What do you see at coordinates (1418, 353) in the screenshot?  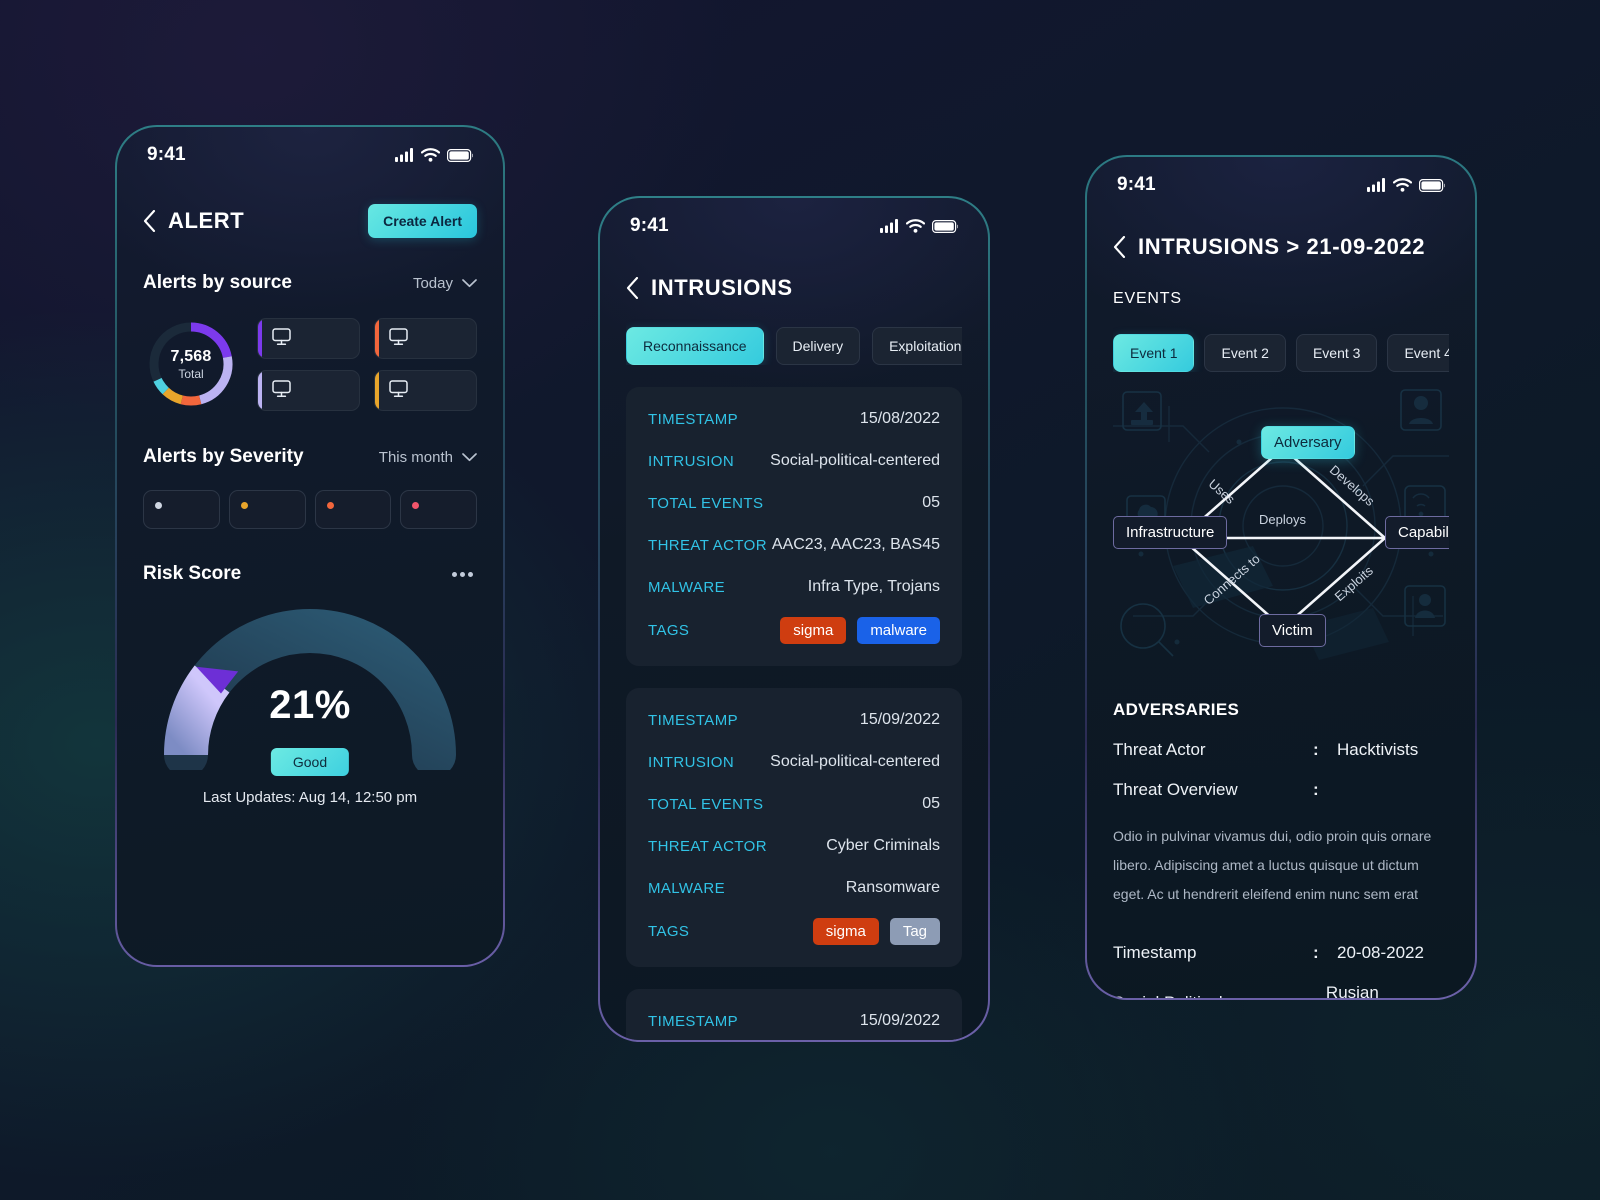 I see `tab-event-4: Event 4` at bounding box center [1418, 353].